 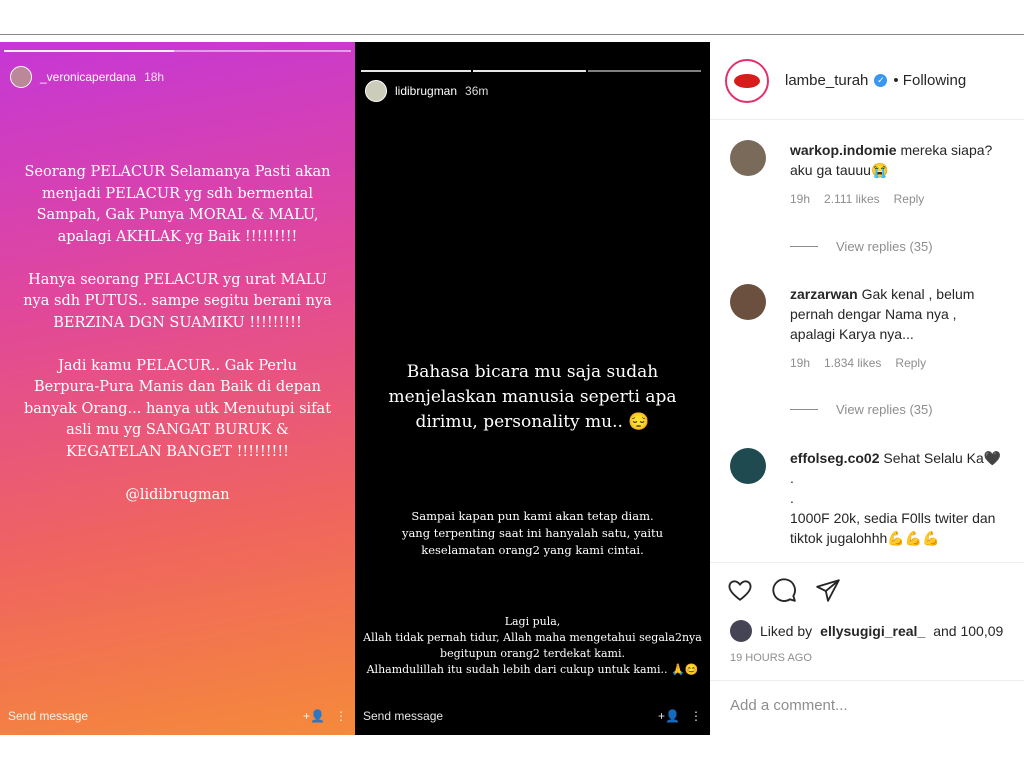 I want to click on post-username: lambe_turah, so click(x=826, y=80).